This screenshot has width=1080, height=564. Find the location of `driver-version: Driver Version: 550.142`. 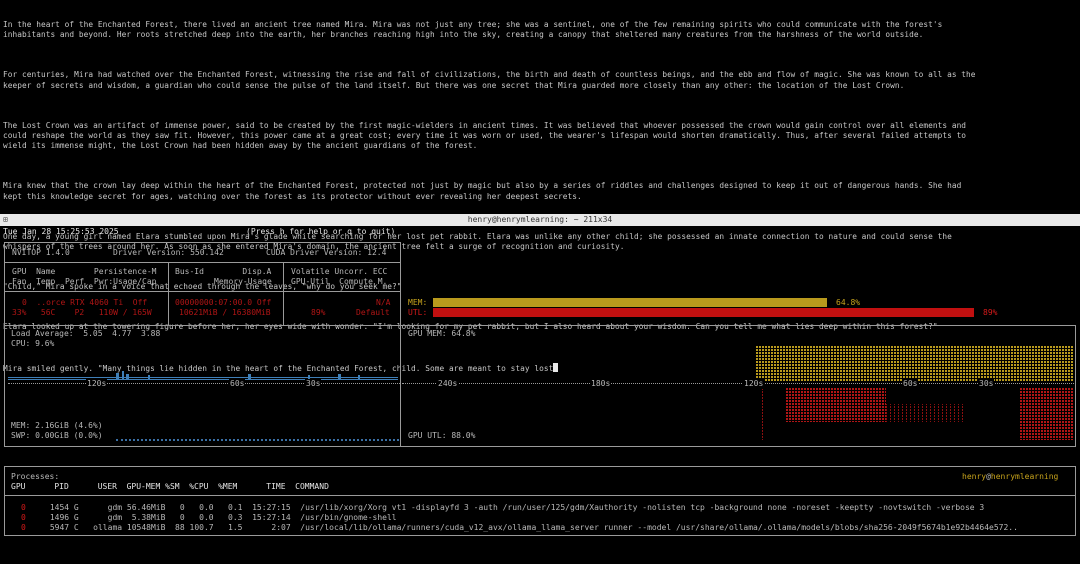

driver-version: Driver Version: 550.142 is located at coordinates (168, 252).